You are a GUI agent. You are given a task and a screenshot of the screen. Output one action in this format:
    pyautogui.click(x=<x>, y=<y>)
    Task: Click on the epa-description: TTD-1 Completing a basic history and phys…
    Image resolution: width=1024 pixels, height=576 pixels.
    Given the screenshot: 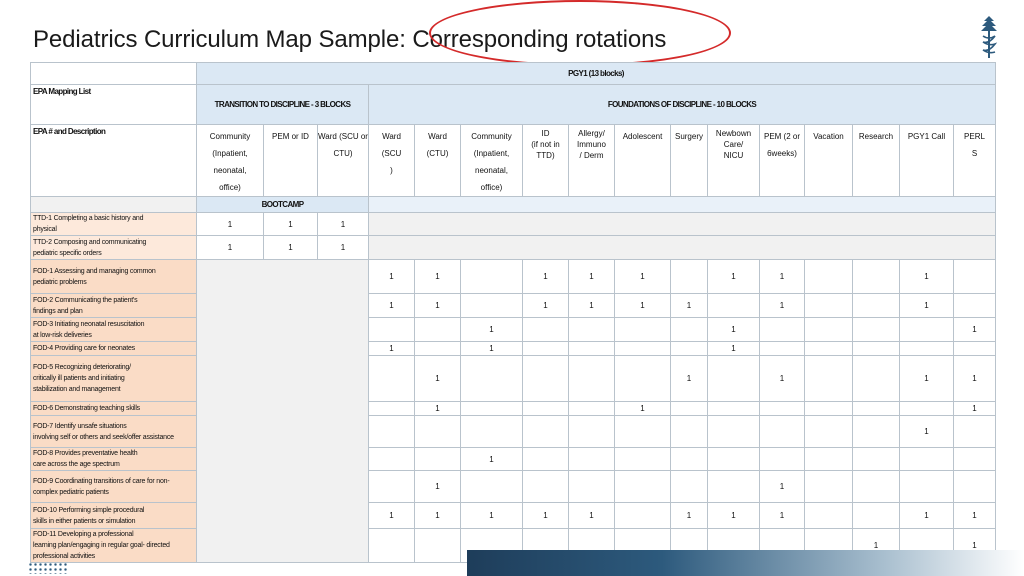 What is the action you would take?
    pyautogui.click(x=113, y=224)
    